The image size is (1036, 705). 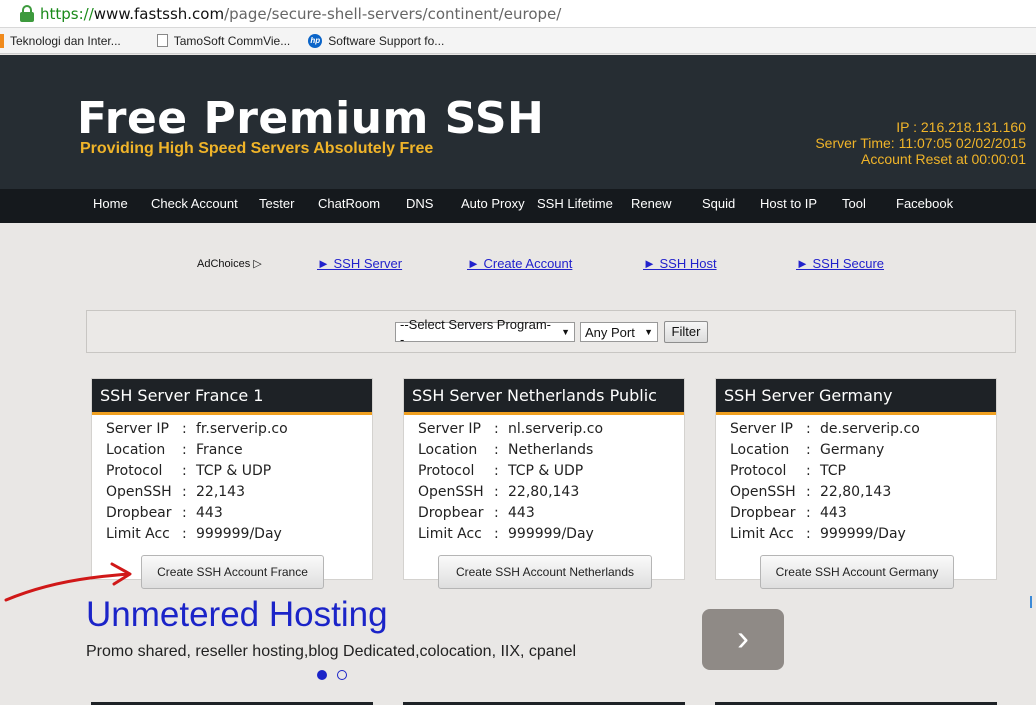 What do you see at coordinates (1033, 602) in the screenshot?
I see `ad-info-icon` at bounding box center [1033, 602].